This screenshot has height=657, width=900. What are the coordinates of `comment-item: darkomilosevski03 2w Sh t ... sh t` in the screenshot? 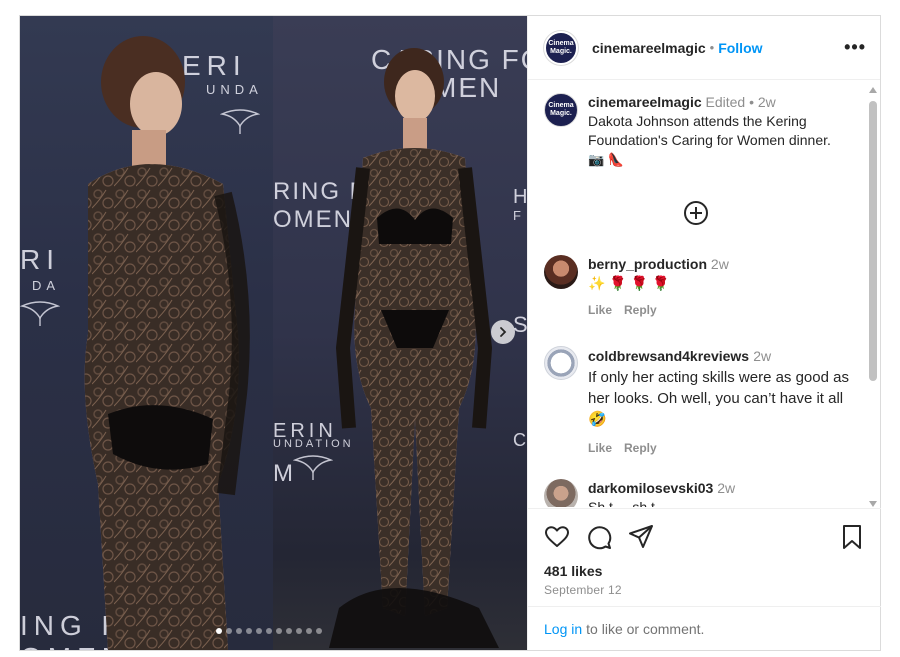 It's located at (697, 493).